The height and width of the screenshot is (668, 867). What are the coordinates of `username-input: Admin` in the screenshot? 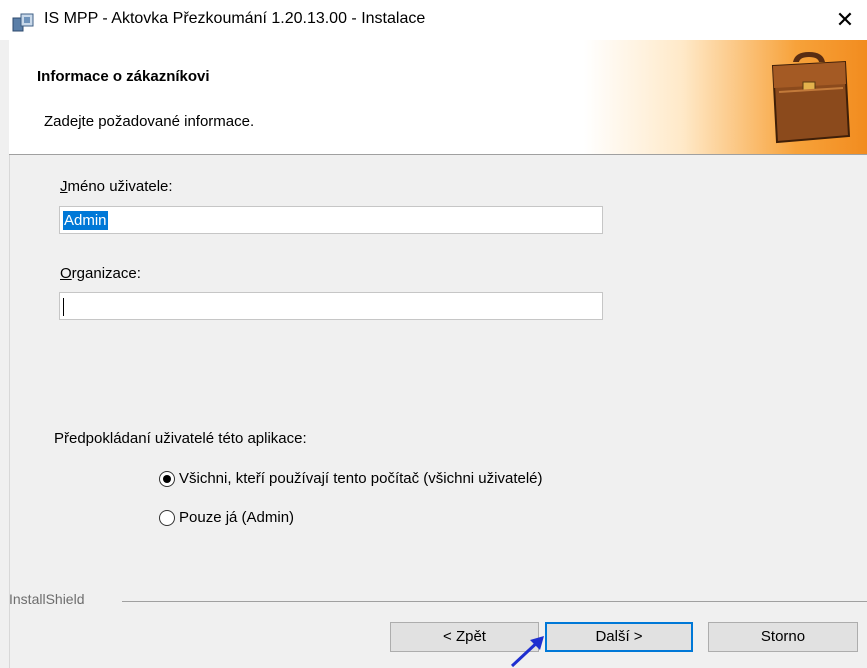 It's located at (331, 220).